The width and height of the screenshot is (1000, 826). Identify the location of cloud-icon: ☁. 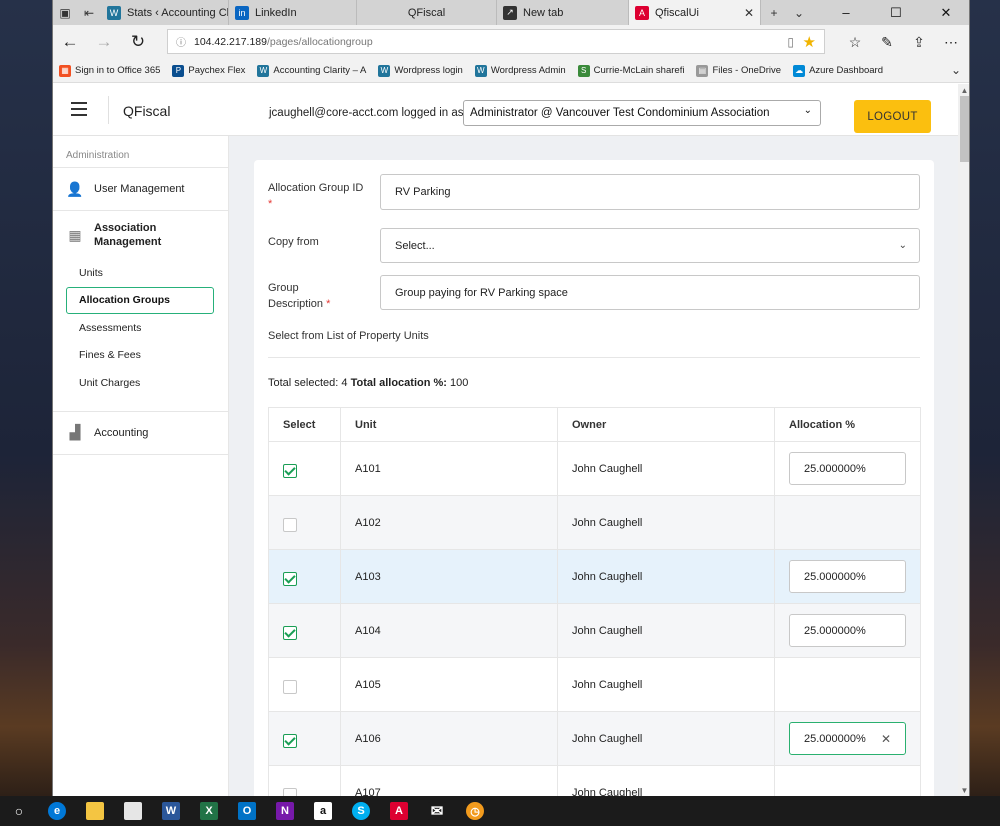
(799, 70).